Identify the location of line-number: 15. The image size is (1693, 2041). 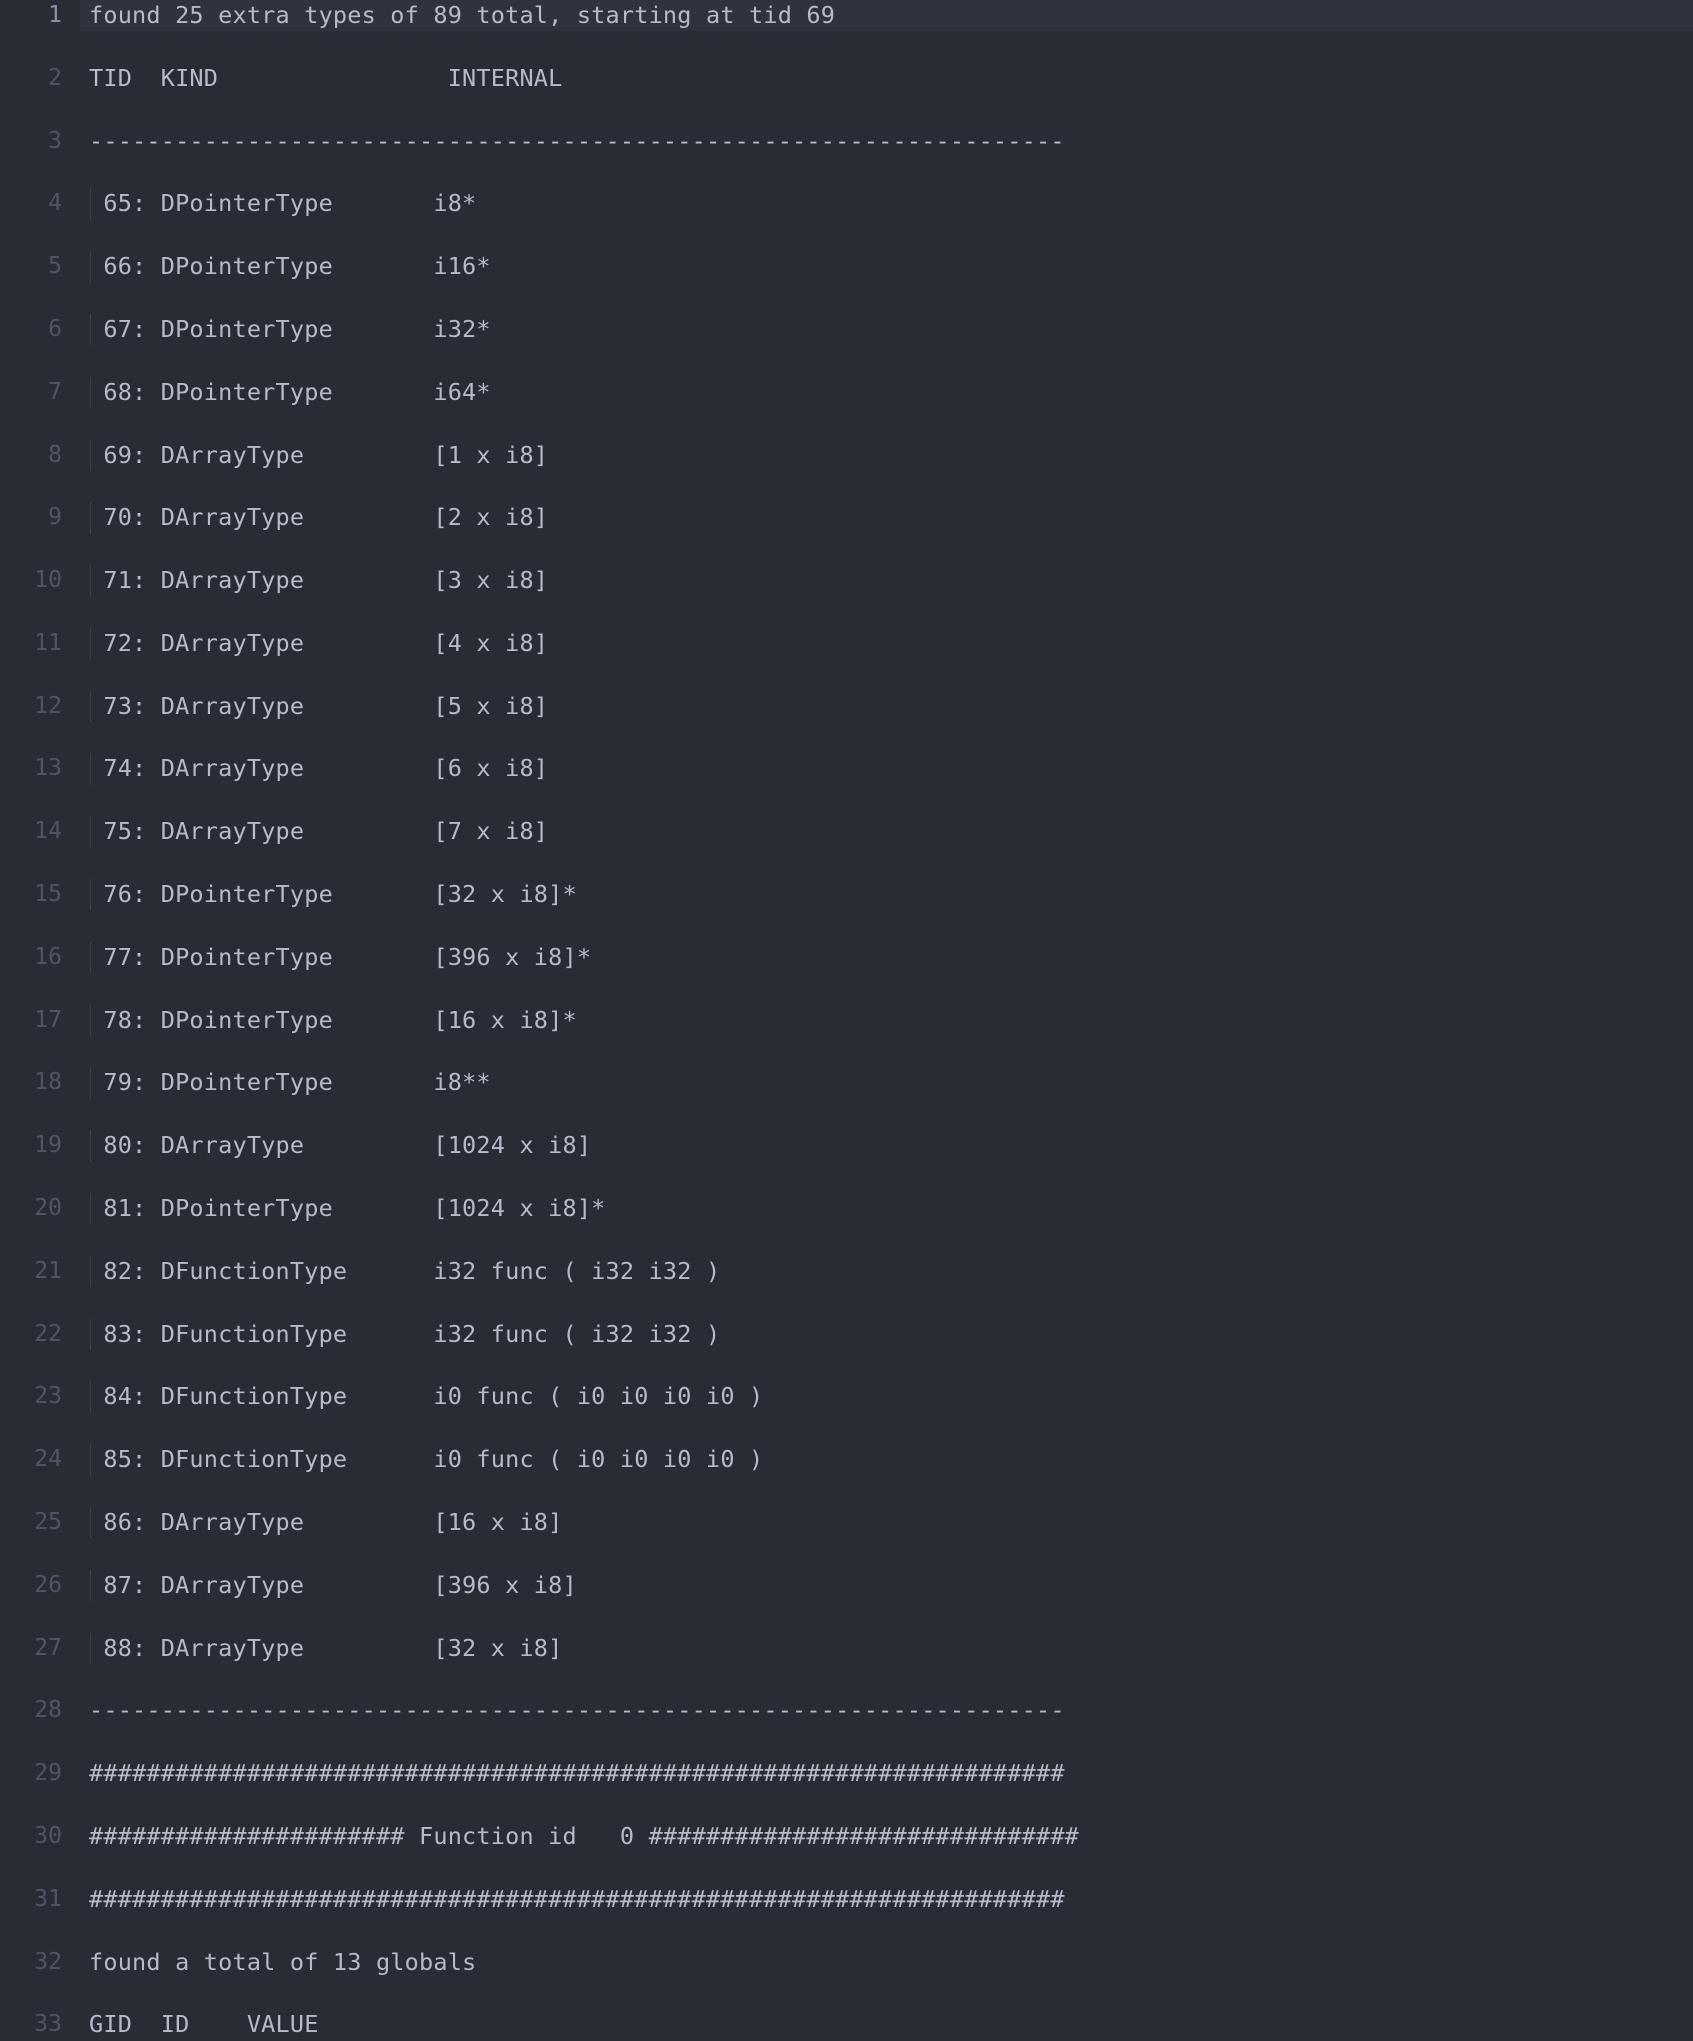
(48, 894).